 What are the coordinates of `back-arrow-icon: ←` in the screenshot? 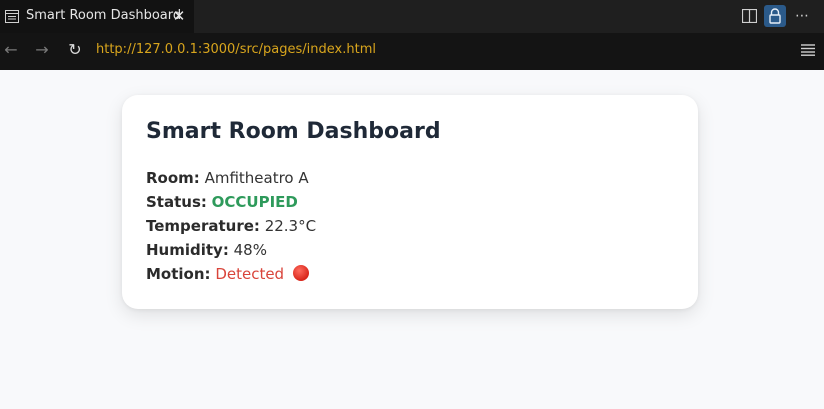 It's located at (11, 50).